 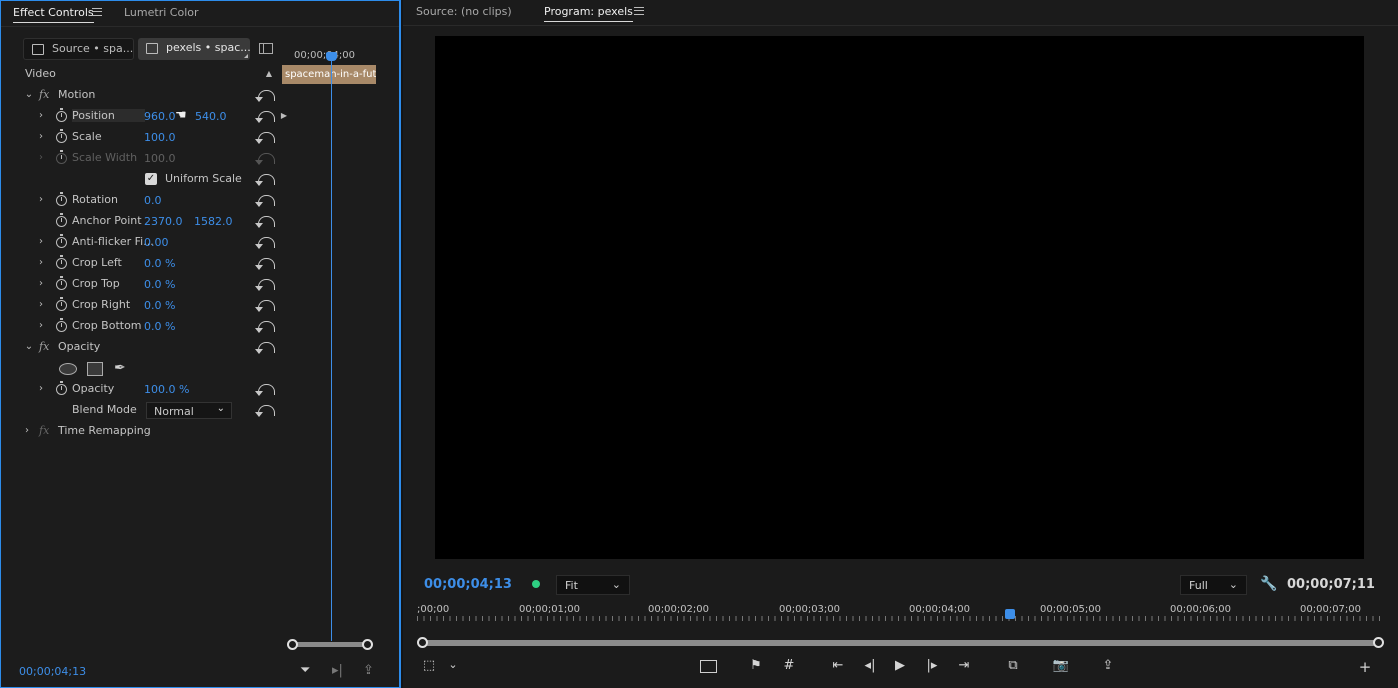 What do you see at coordinates (1268, 584) in the screenshot?
I see `settings-wrench-icon: 🔧` at bounding box center [1268, 584].